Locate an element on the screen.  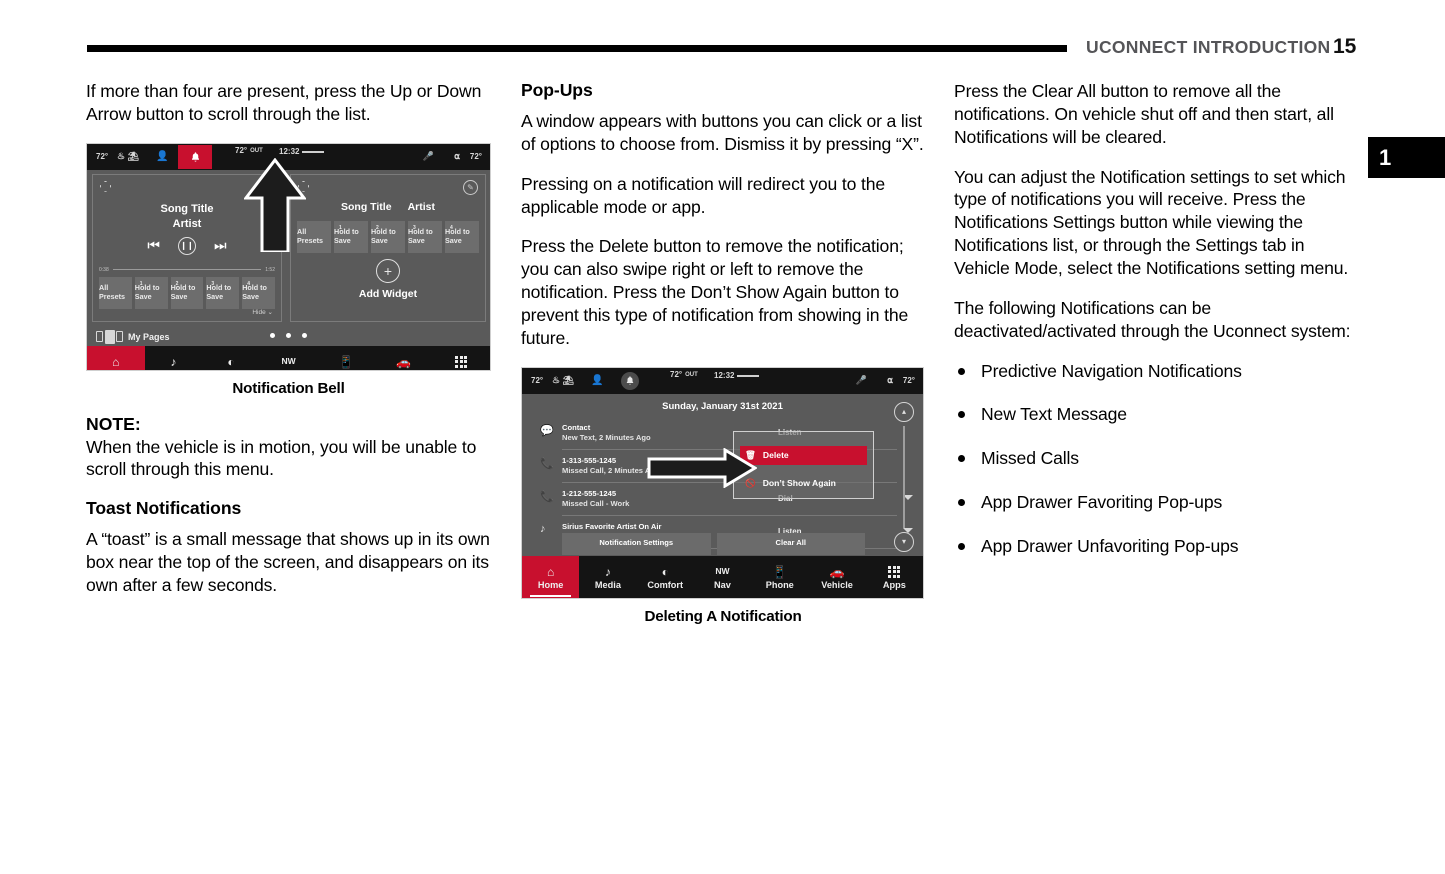
preset-all: All Presets is located at coordinates (115, 292).